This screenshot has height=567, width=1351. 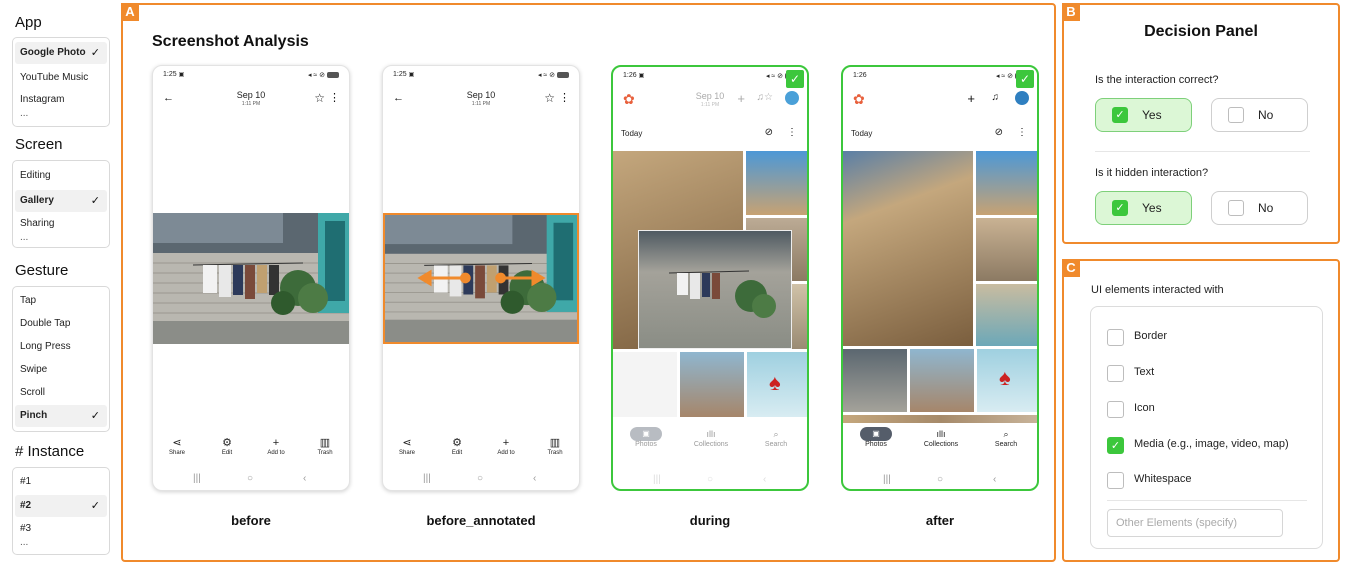 What do you see at coordinates (908, 248) in the screenshot?
I see `gallery-photo-street` at bounding box center [908, 248].